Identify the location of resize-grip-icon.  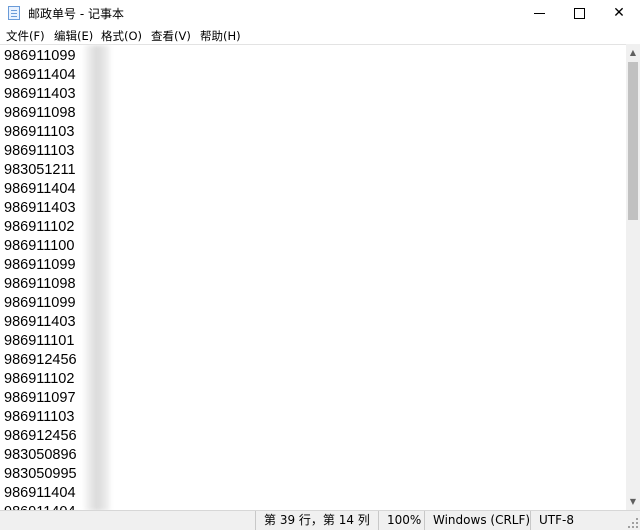
(633, 523).